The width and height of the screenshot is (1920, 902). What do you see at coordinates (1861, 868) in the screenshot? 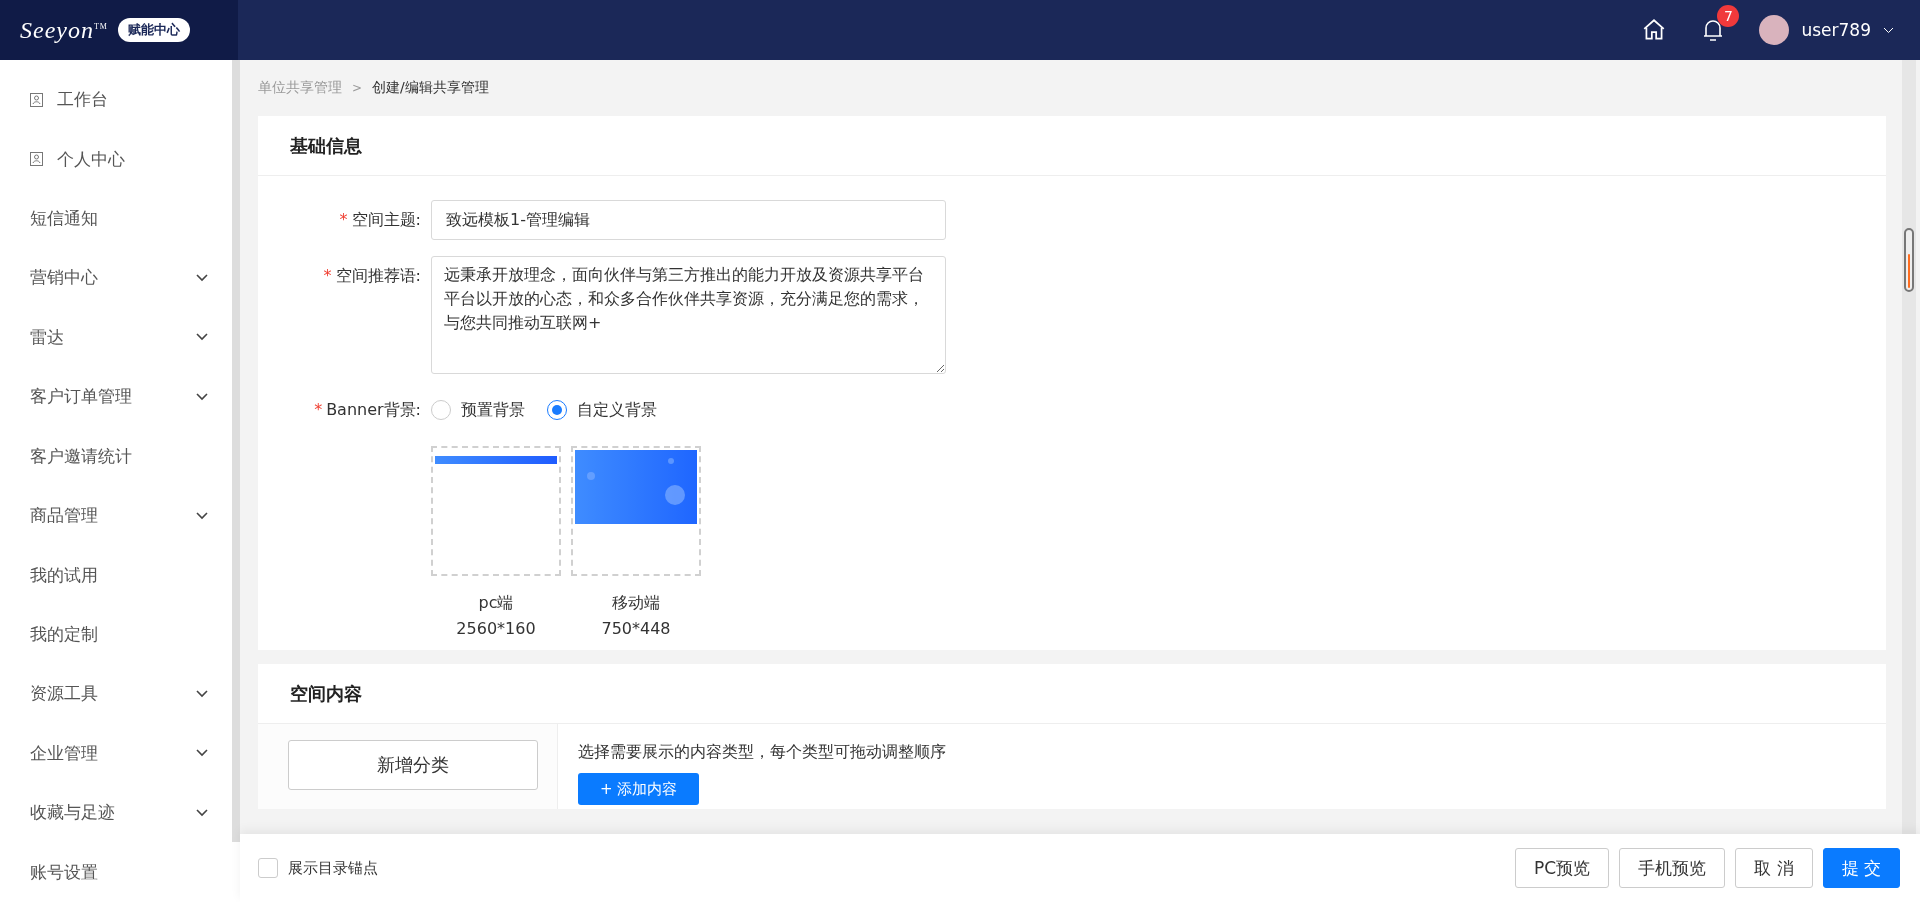
I see `submit-button: 提 交` at bounding box center [1861, 868].